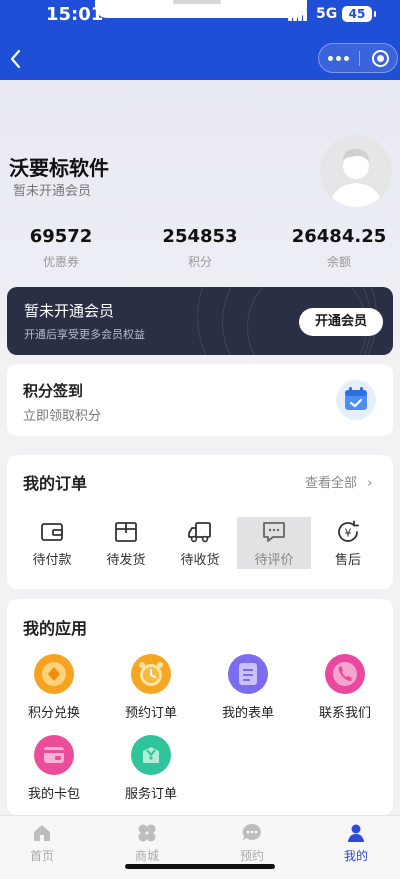  I want to click on home-indicator, so click(200, 866).